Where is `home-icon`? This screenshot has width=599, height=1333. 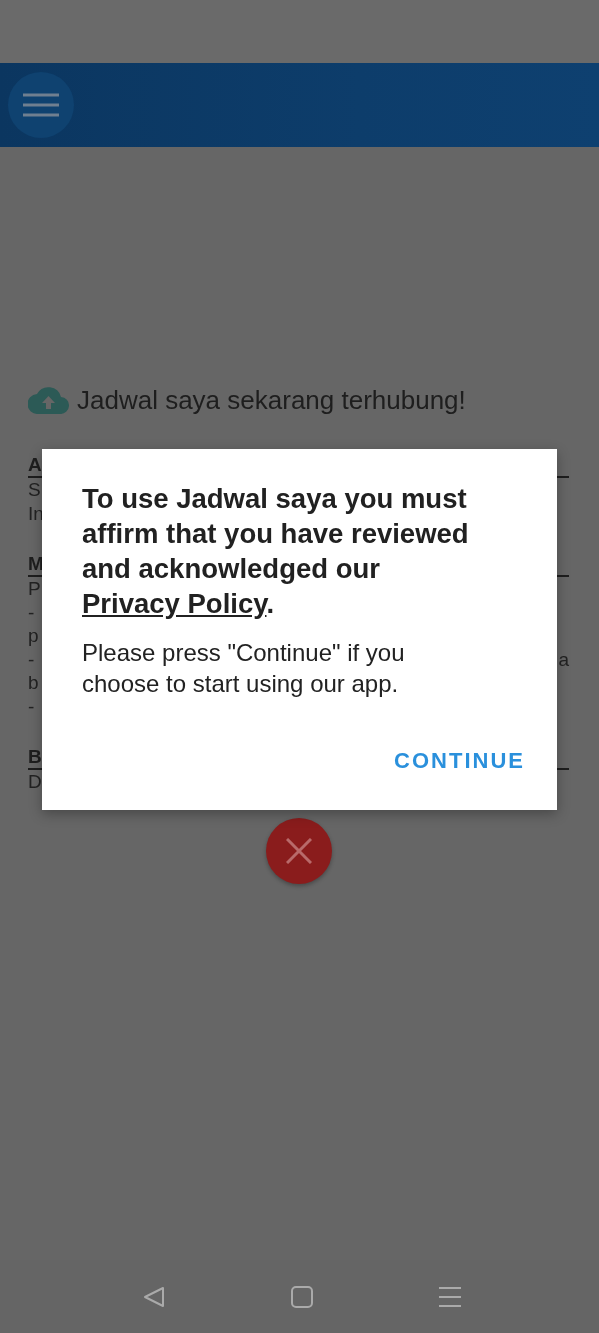 home-icon is located at coordinates (302, 1296).